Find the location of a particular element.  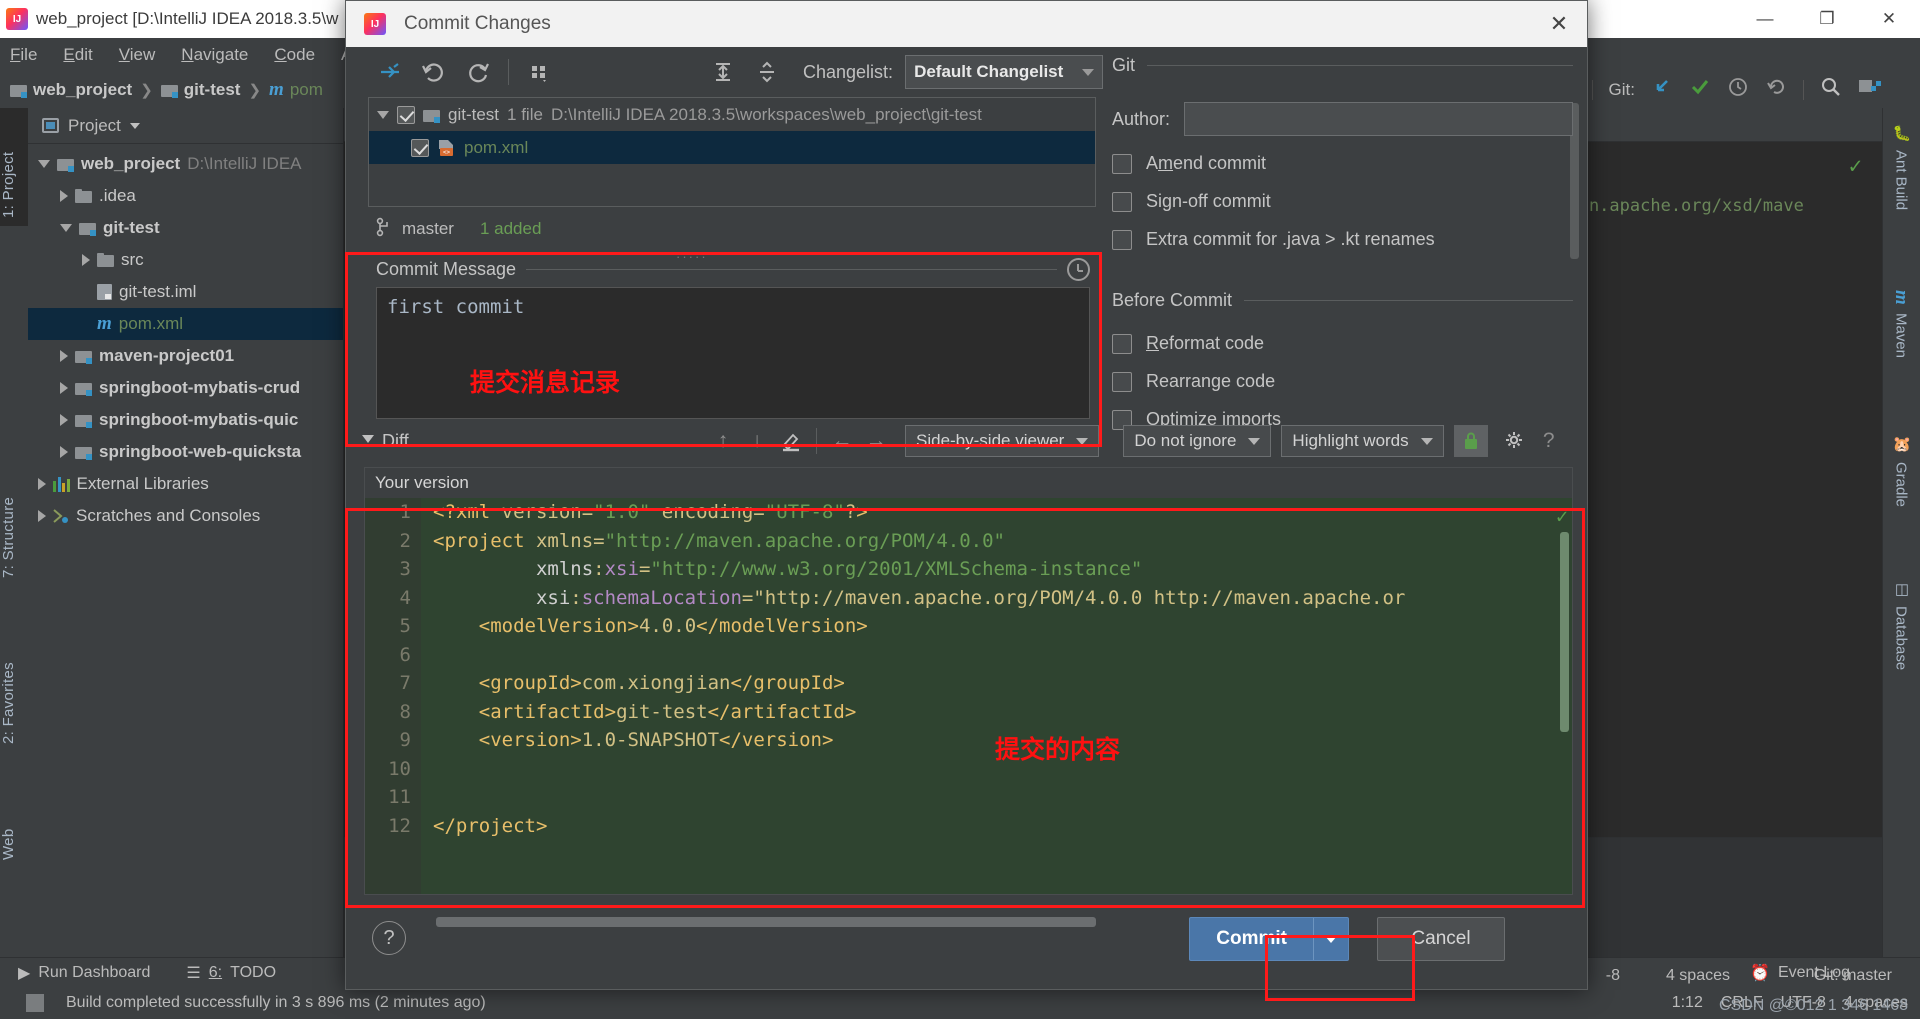

history-clock-icon is located at coordinates (1078, 269).